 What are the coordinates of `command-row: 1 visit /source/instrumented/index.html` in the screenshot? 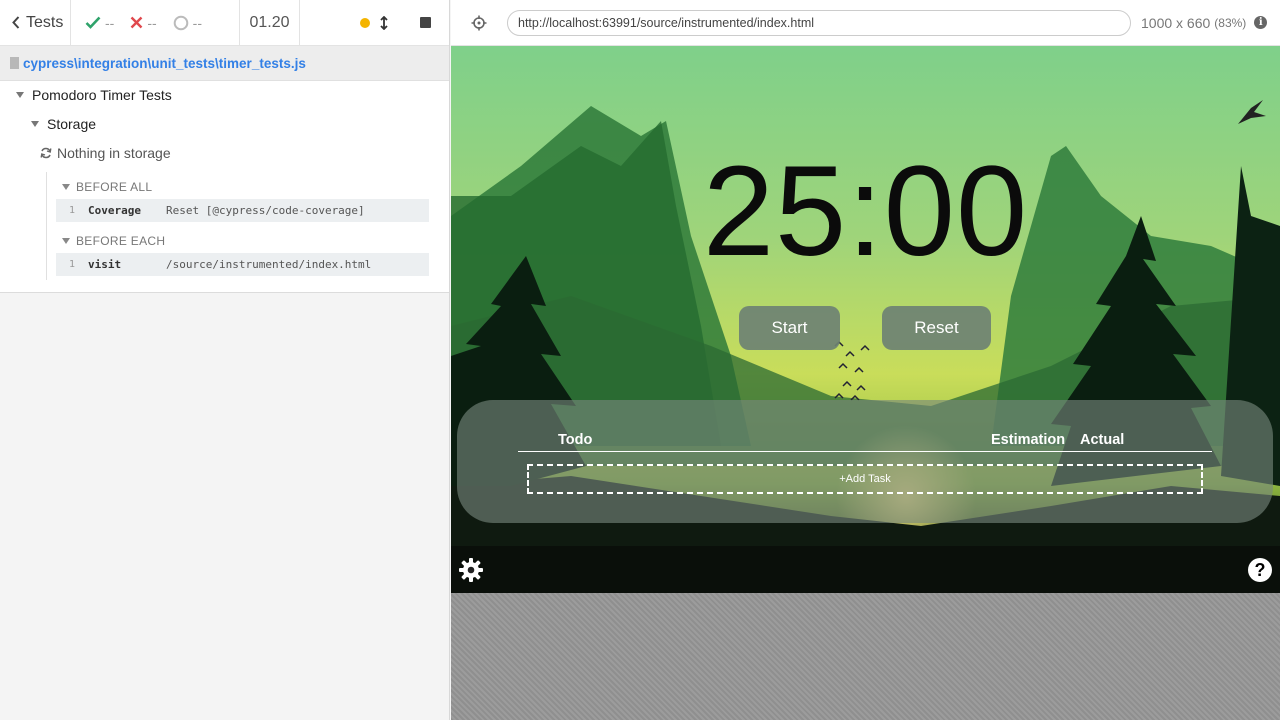 It's located at (242, 264).